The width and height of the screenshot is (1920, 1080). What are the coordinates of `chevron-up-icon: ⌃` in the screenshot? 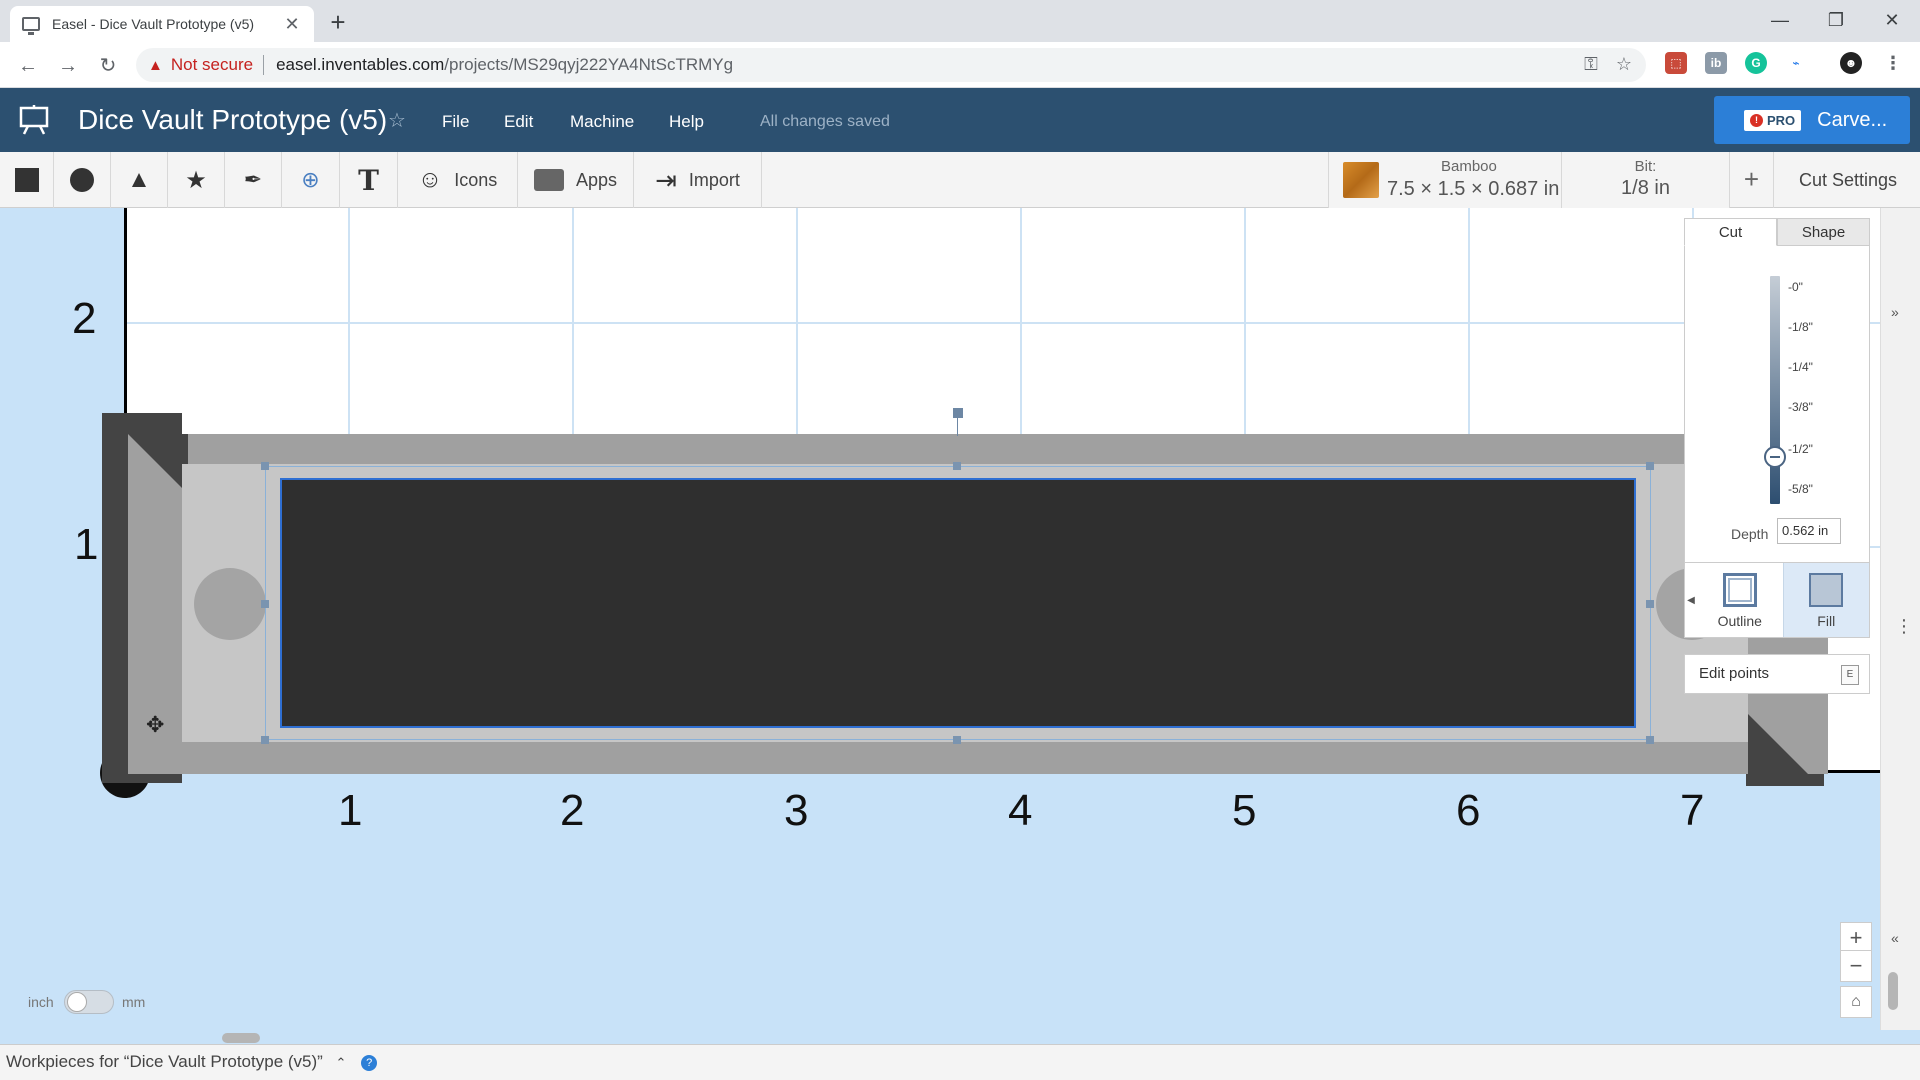 It's located at (341, 1062).